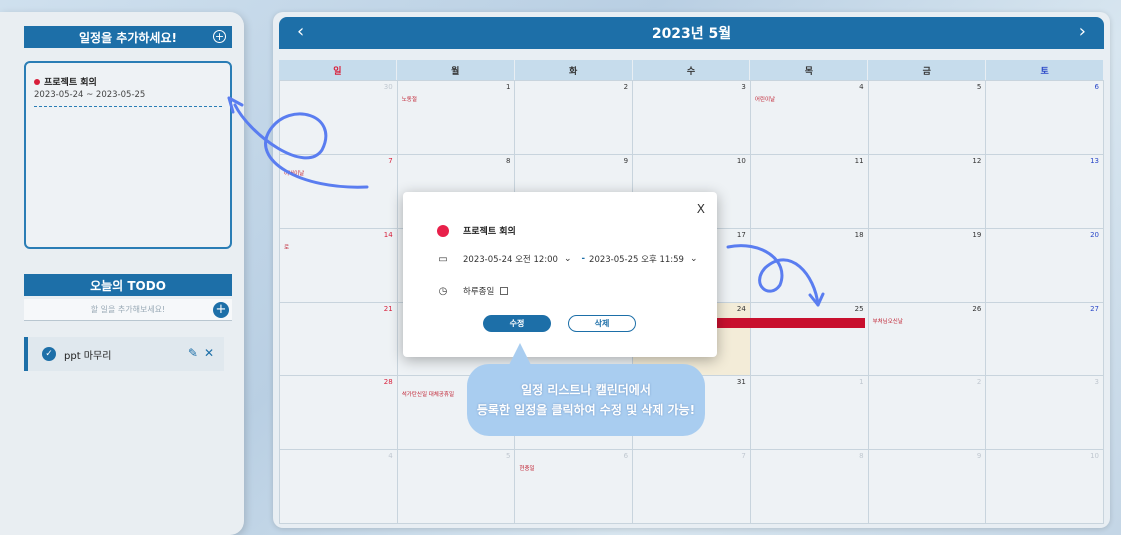 The height and width of the screenshot is (535, 1121). Describe the element at coordinates (887, 321) in the screenshot. I see `holiday-label: 부처님오신날` at that location.